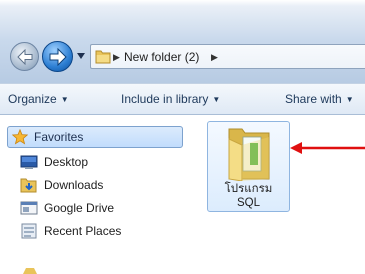 The height and width of the screenshot is (274, 365). What do you see at coordinates (28, 185) in the screenshot?
I see `downloads-icon` at bounding box center [28, 185].